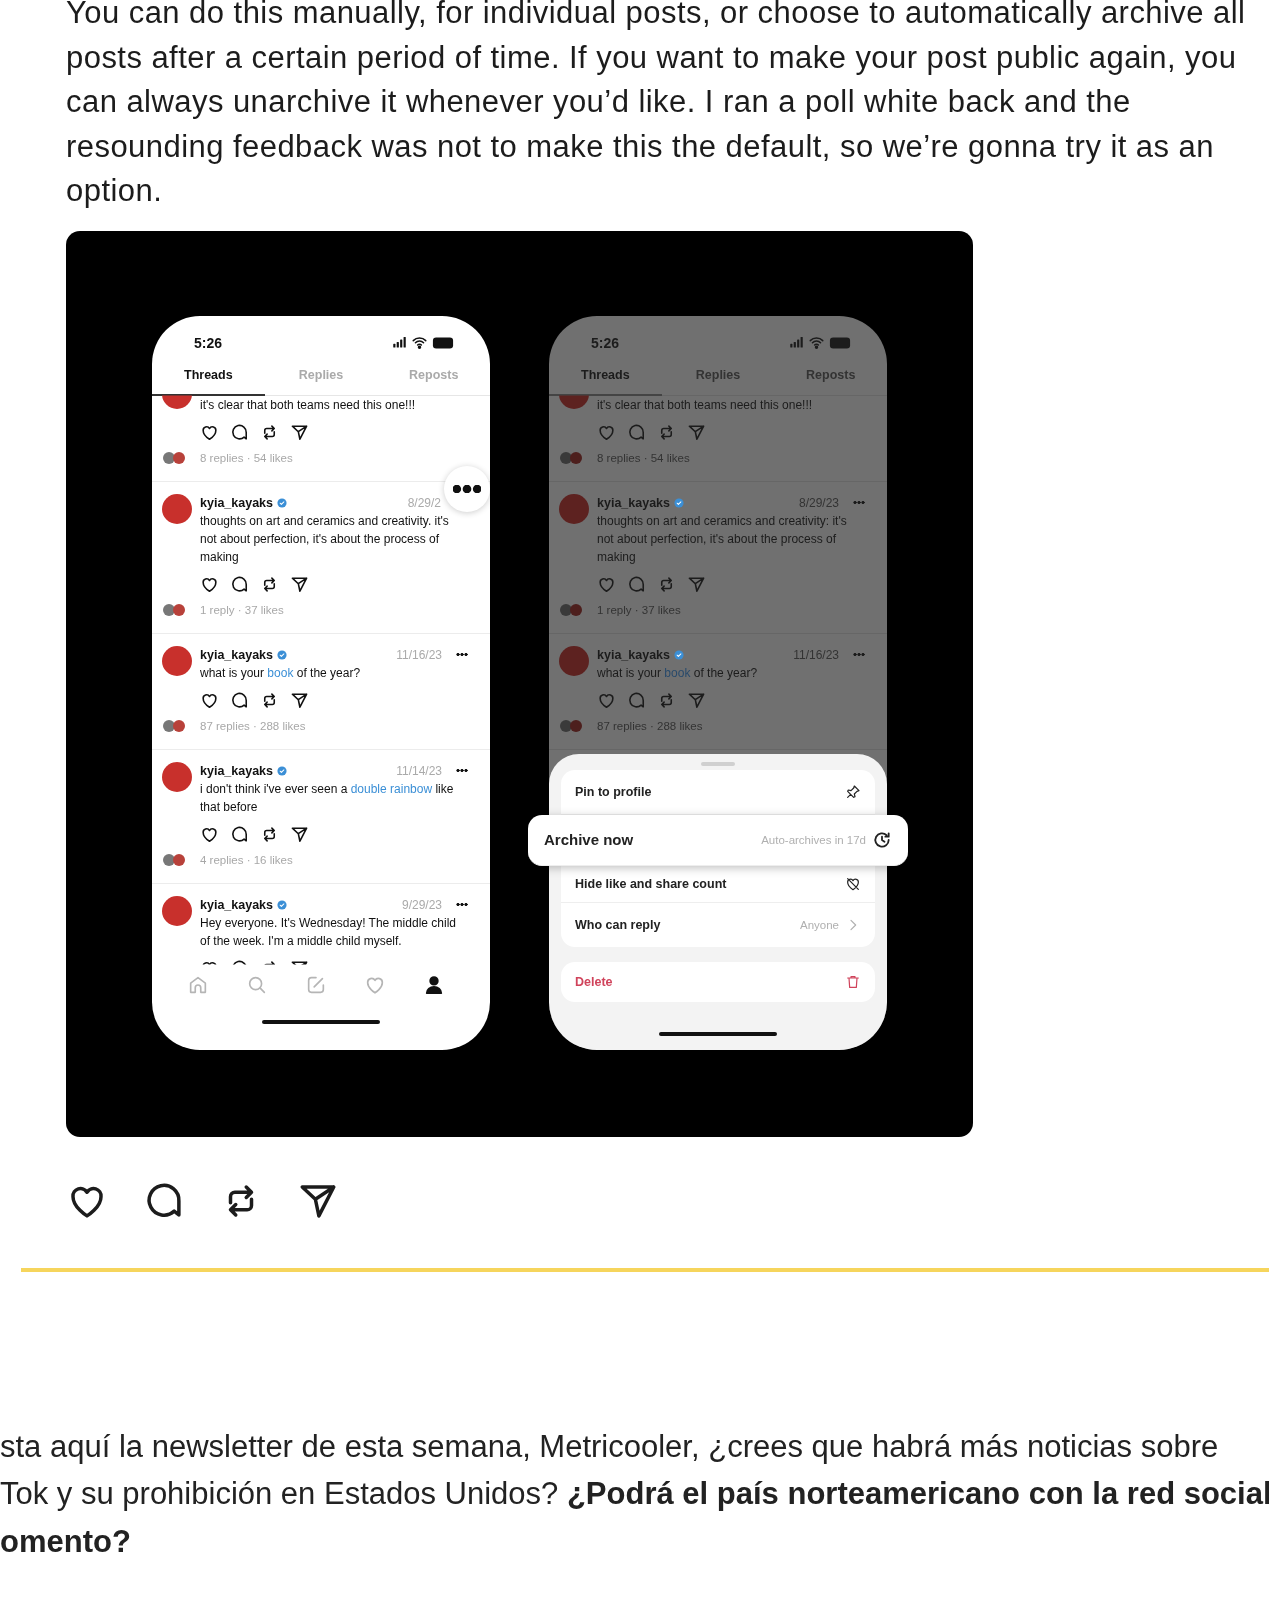 This screenshot has height=1599, width=1269. Describe the element at coordinates (327, 798) in the screenshot. I see `post-text: i don't think i've ever seen a double rainbow like that before` at that location.